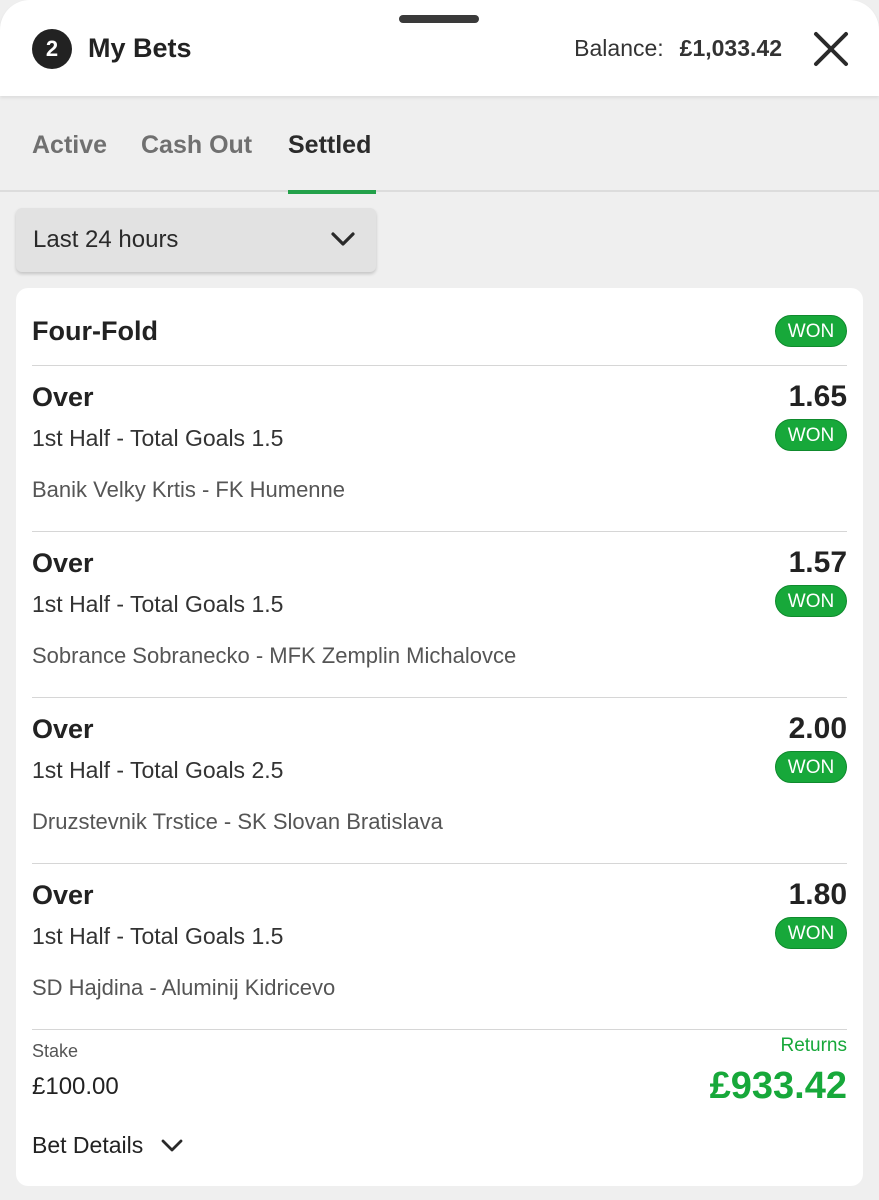 The image size is (879, 1200). What do you see at coordinates (817, 562) in the screenshot?
I see `selection-odds: 1.57` at bounding box center [817, 562].